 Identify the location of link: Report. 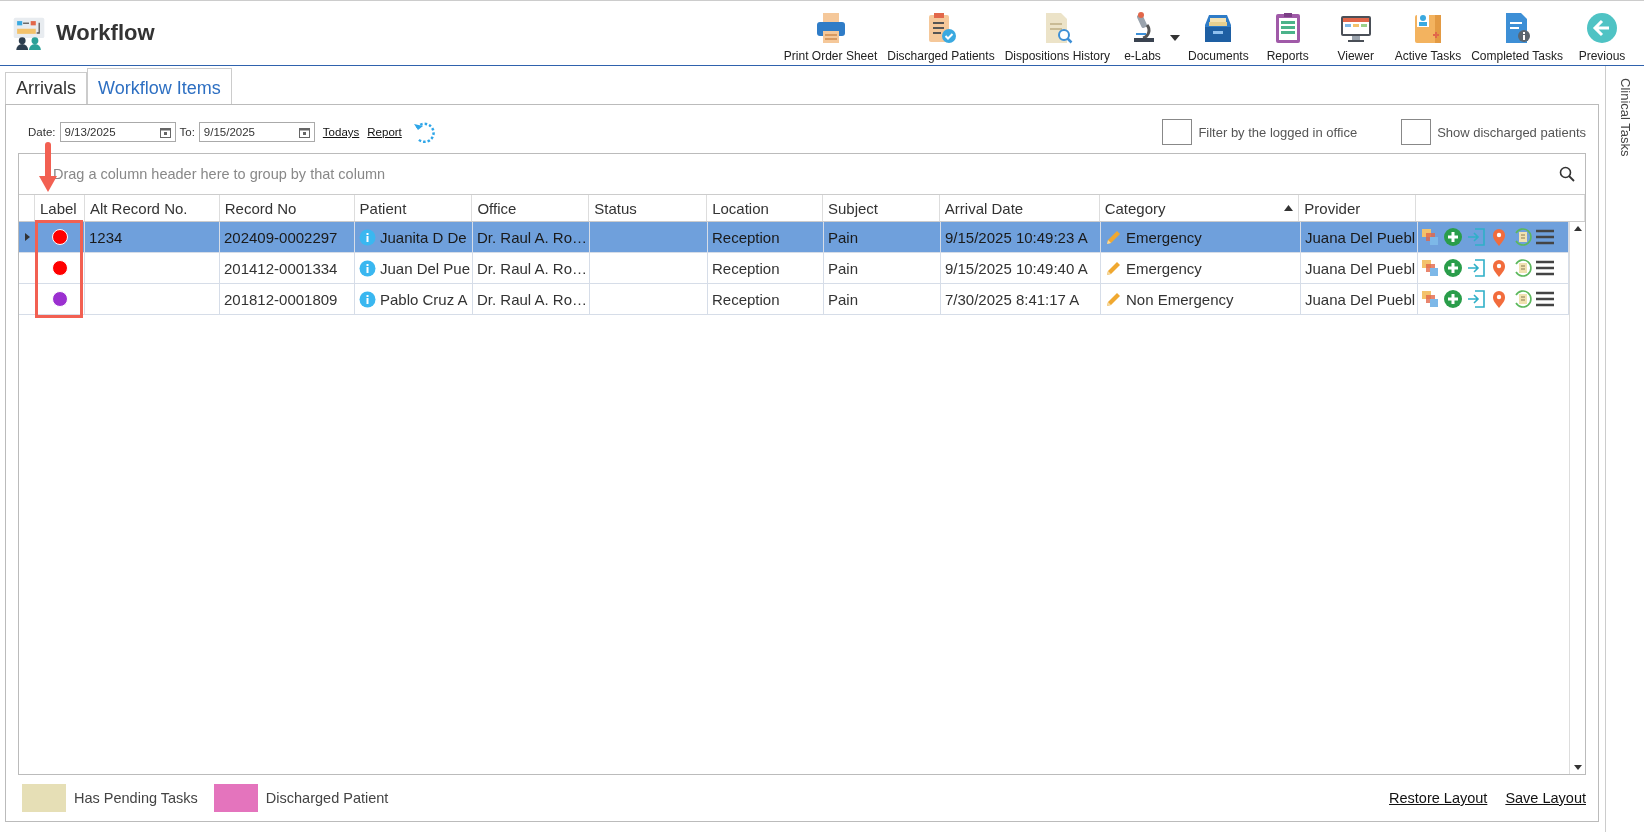
(384, 132).